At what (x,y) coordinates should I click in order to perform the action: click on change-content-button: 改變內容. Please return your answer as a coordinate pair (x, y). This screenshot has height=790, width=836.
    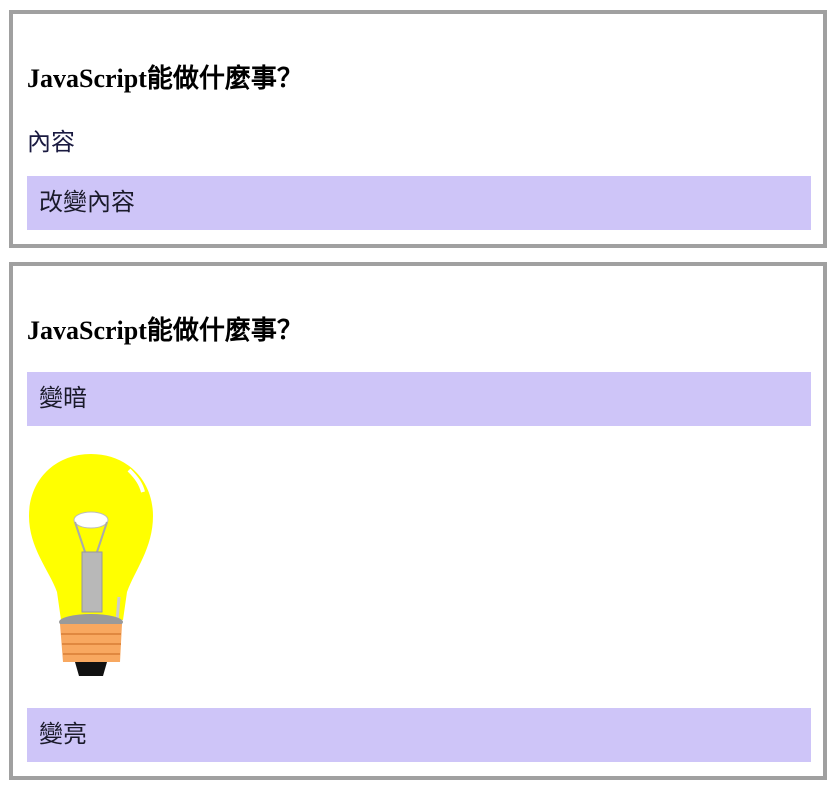
    Looking at the image, I should click on (419, 203).